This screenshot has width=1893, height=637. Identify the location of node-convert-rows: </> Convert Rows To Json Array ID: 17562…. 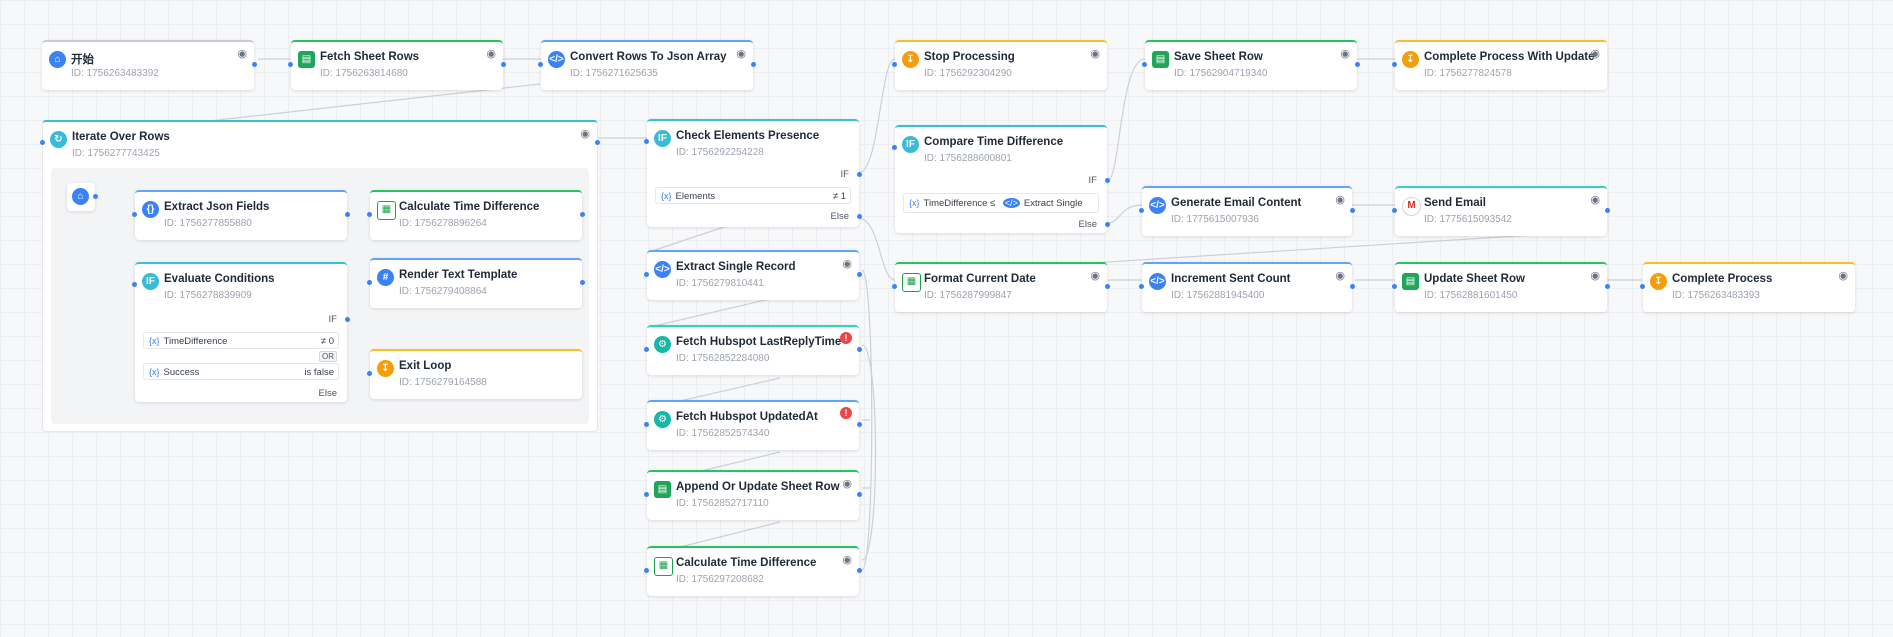
(647, 65).